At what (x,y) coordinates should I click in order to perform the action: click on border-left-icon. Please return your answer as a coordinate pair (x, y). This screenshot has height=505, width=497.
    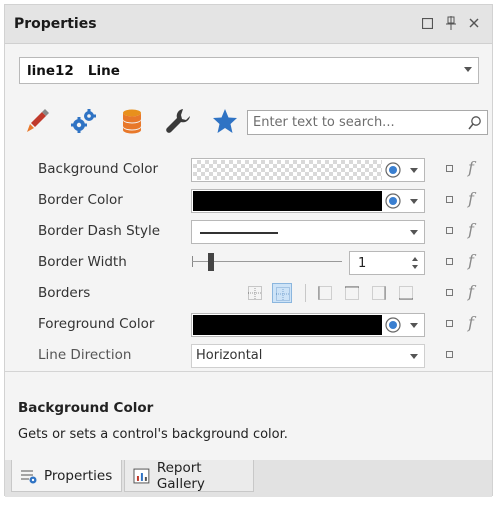
    Looking at the image, I should click on (325, 293).